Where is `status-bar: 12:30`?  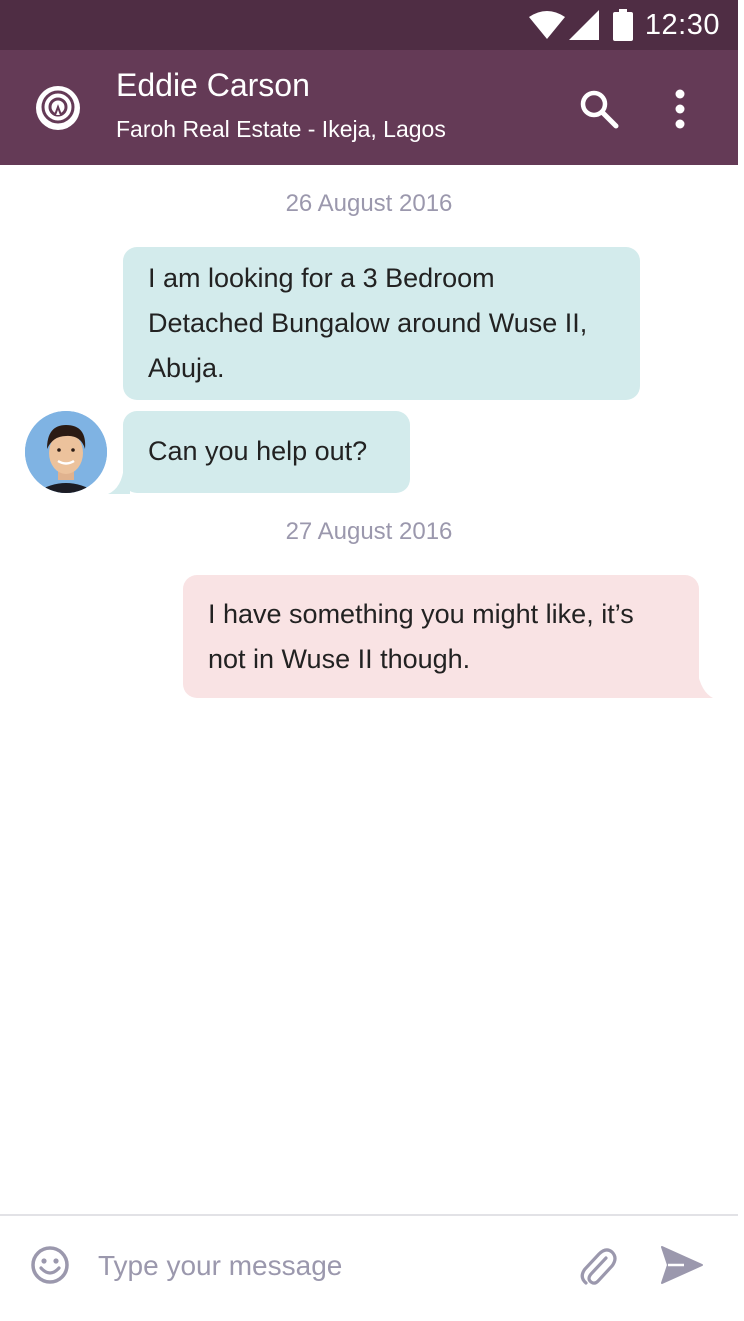
status-bar: 12:30 is located at coordinates (369, 25).